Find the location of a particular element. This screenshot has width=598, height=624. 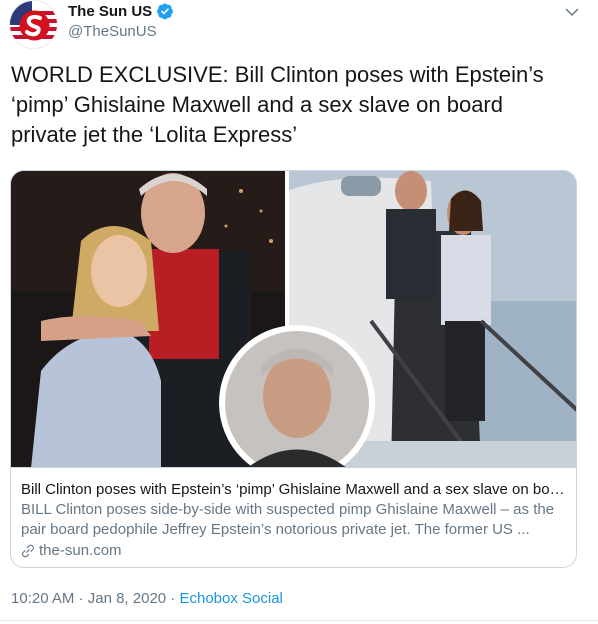

card-domain-text: the-sun.com is located at coordinates (80, 550).